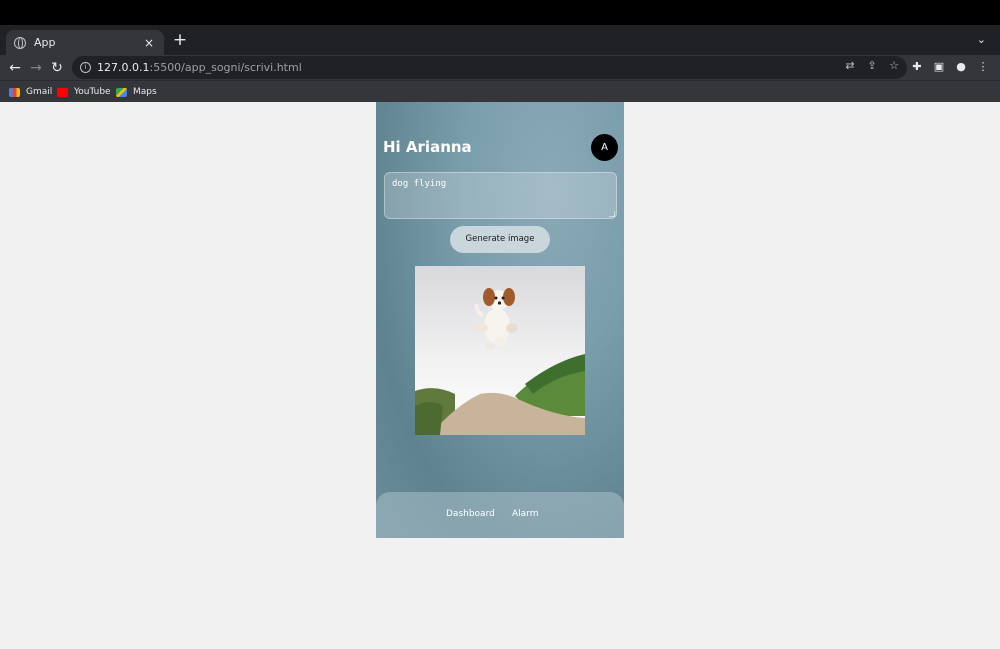 The width and height of the screenshot is (1000, 649). What do you see at coordinates (604, 147) in the screenshot?
I see `avatar: A` at bounding box center [604, 147].